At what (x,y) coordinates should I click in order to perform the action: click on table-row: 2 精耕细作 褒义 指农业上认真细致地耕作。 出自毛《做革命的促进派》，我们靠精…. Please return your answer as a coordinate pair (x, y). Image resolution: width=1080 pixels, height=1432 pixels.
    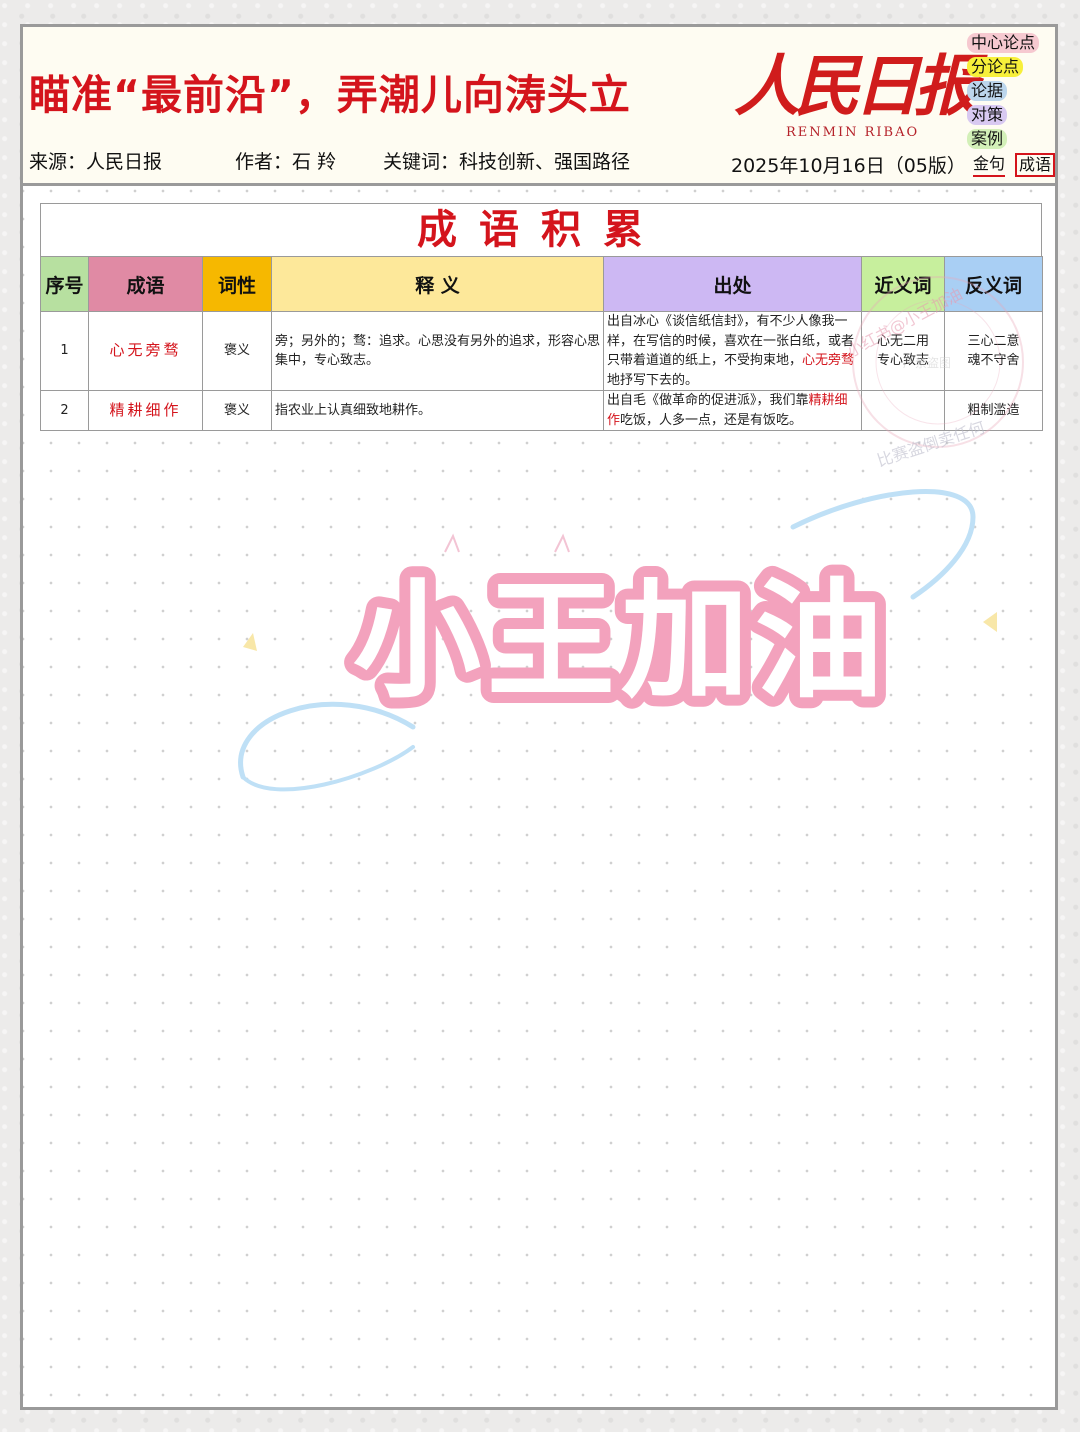
    Looking at the image, I should click on (541, 410).